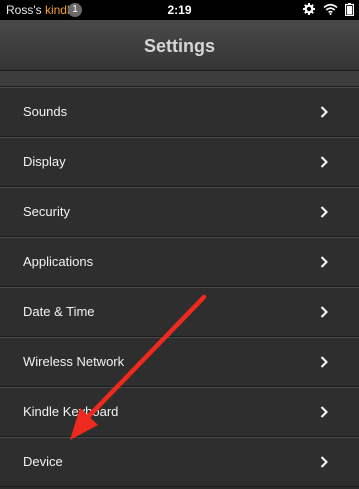 This screenshot has height=489, width=359. What do you see at coordinates (330, 9) in the screenshot?
I see `wifi-icon` at bounding box center [330, 9].